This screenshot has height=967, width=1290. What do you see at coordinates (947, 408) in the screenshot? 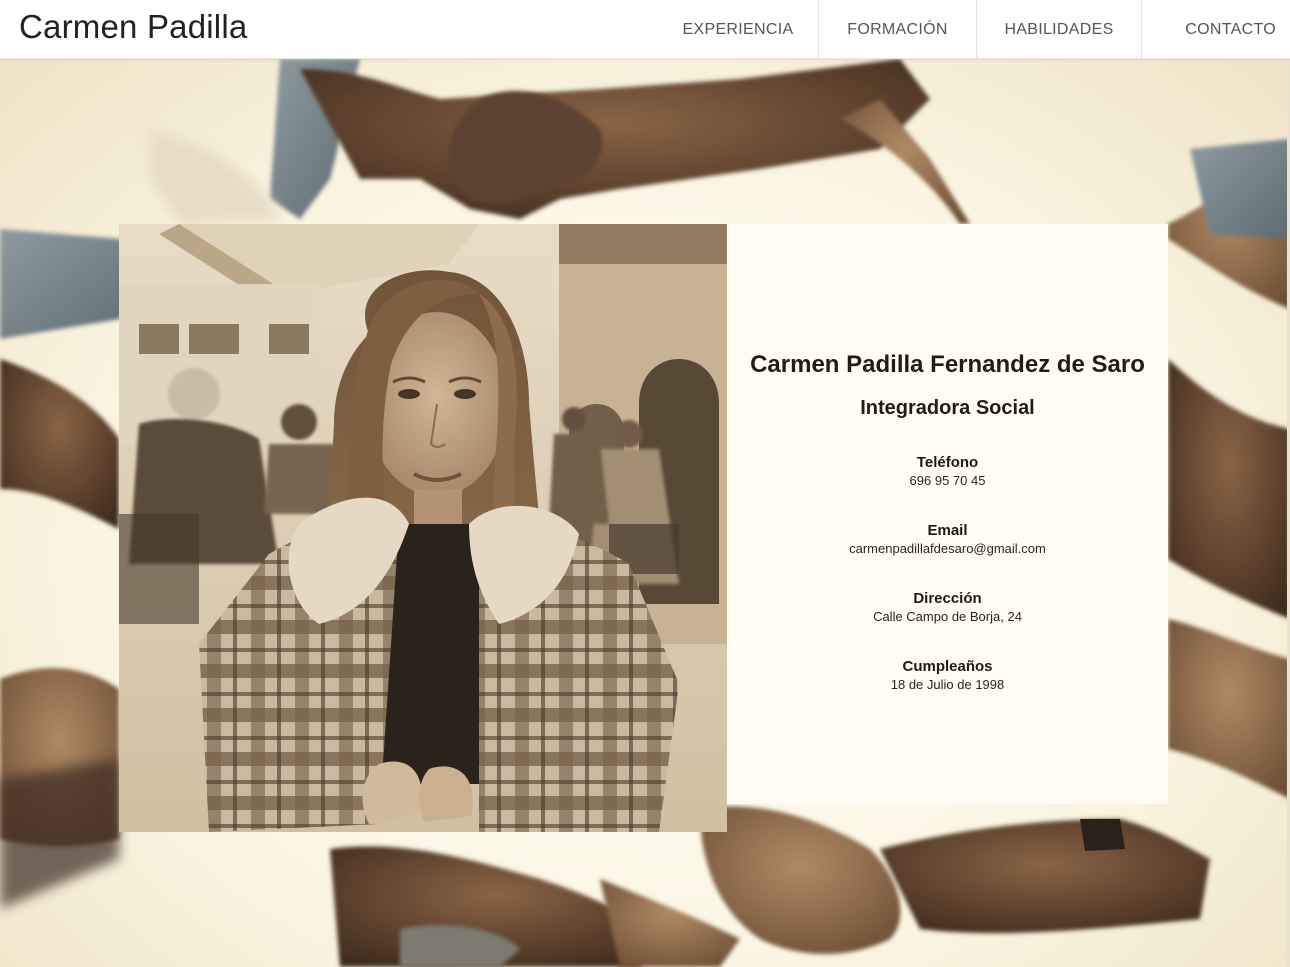
I see `profile-role: Integradora Social` at bounding box center [947, 408].